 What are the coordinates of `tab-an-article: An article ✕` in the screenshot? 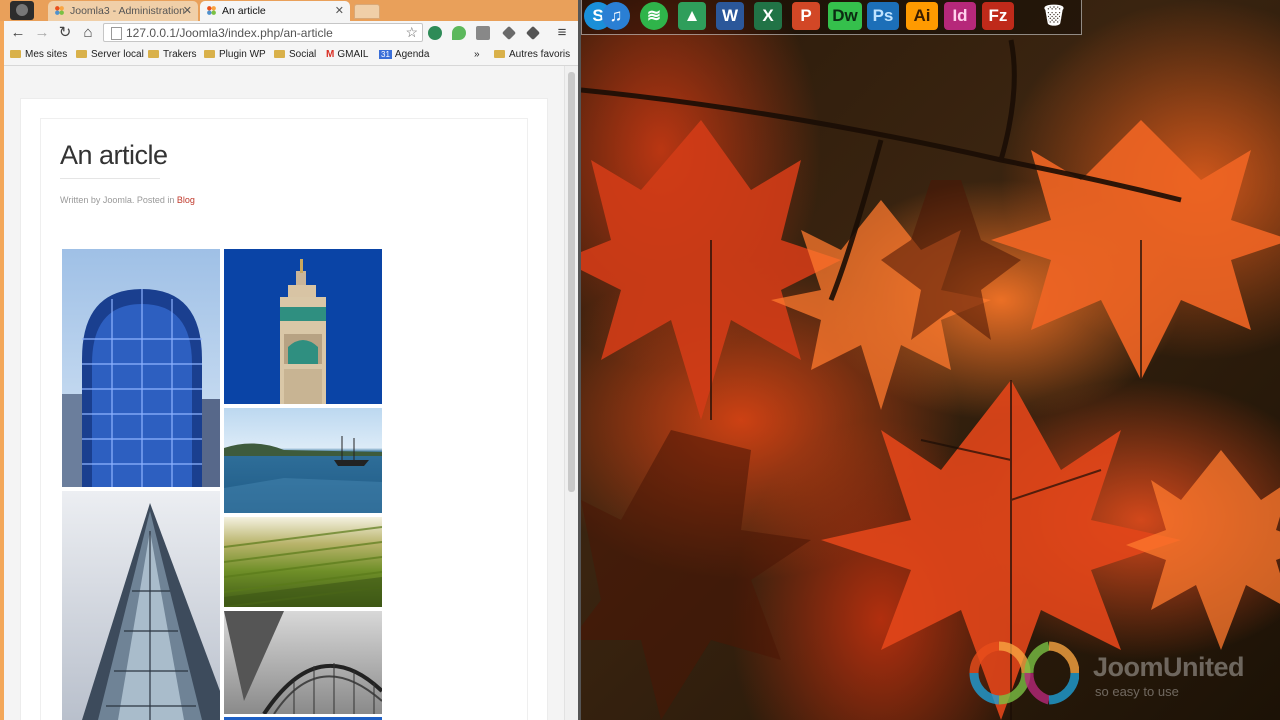 It's located at (275, 11).